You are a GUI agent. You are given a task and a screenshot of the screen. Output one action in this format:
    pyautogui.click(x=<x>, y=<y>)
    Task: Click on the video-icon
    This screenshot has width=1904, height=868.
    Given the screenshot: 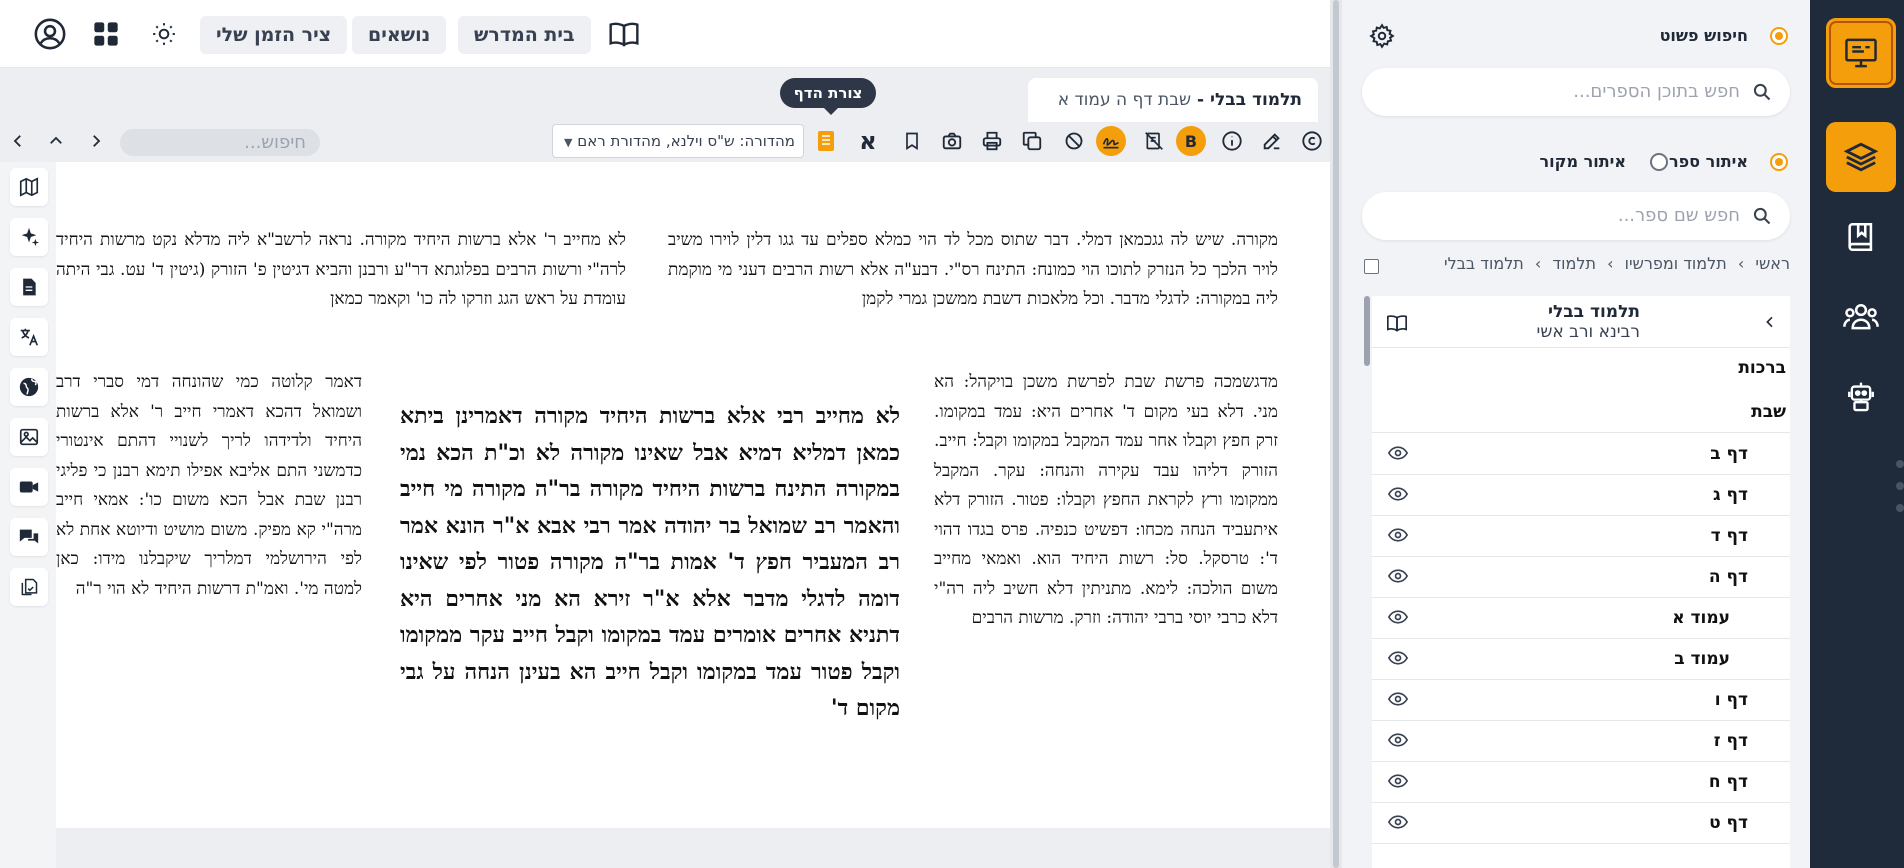 What is the action you would take?
    pyautogui.click(x=29, y=487)
    